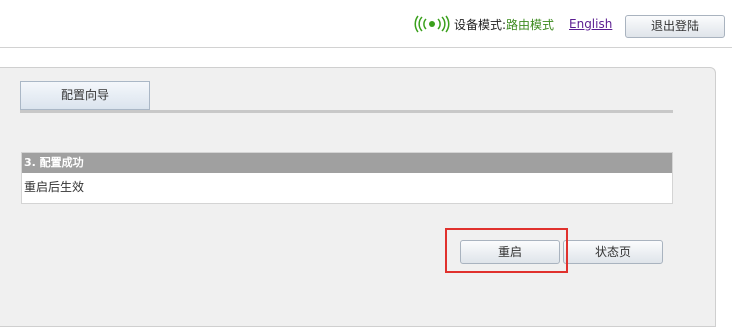  Describe the element at coordinates (530, 24) in the screenshot. I see `device-mode-value: 路由模式` at that location.